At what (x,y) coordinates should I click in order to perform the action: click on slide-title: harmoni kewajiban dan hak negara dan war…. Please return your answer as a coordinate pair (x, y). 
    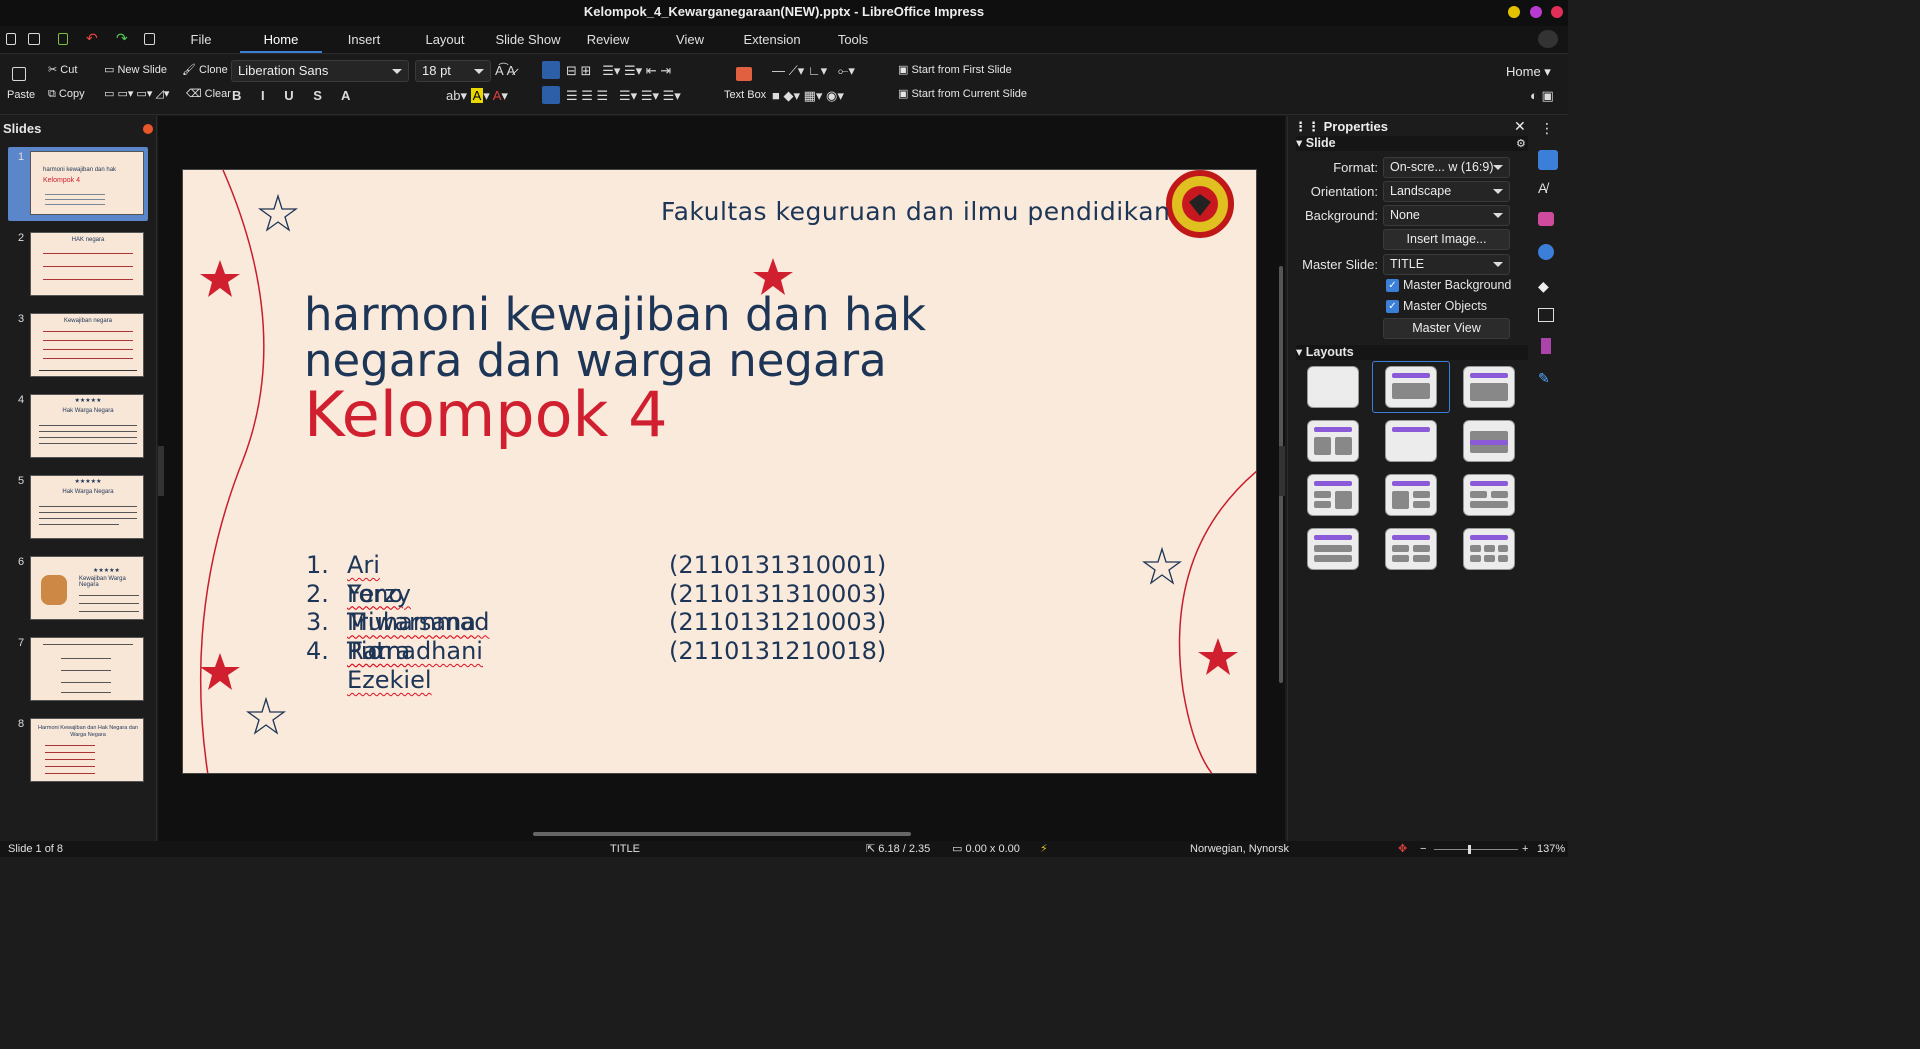
    Looking at the image, I should click on (615, 338).